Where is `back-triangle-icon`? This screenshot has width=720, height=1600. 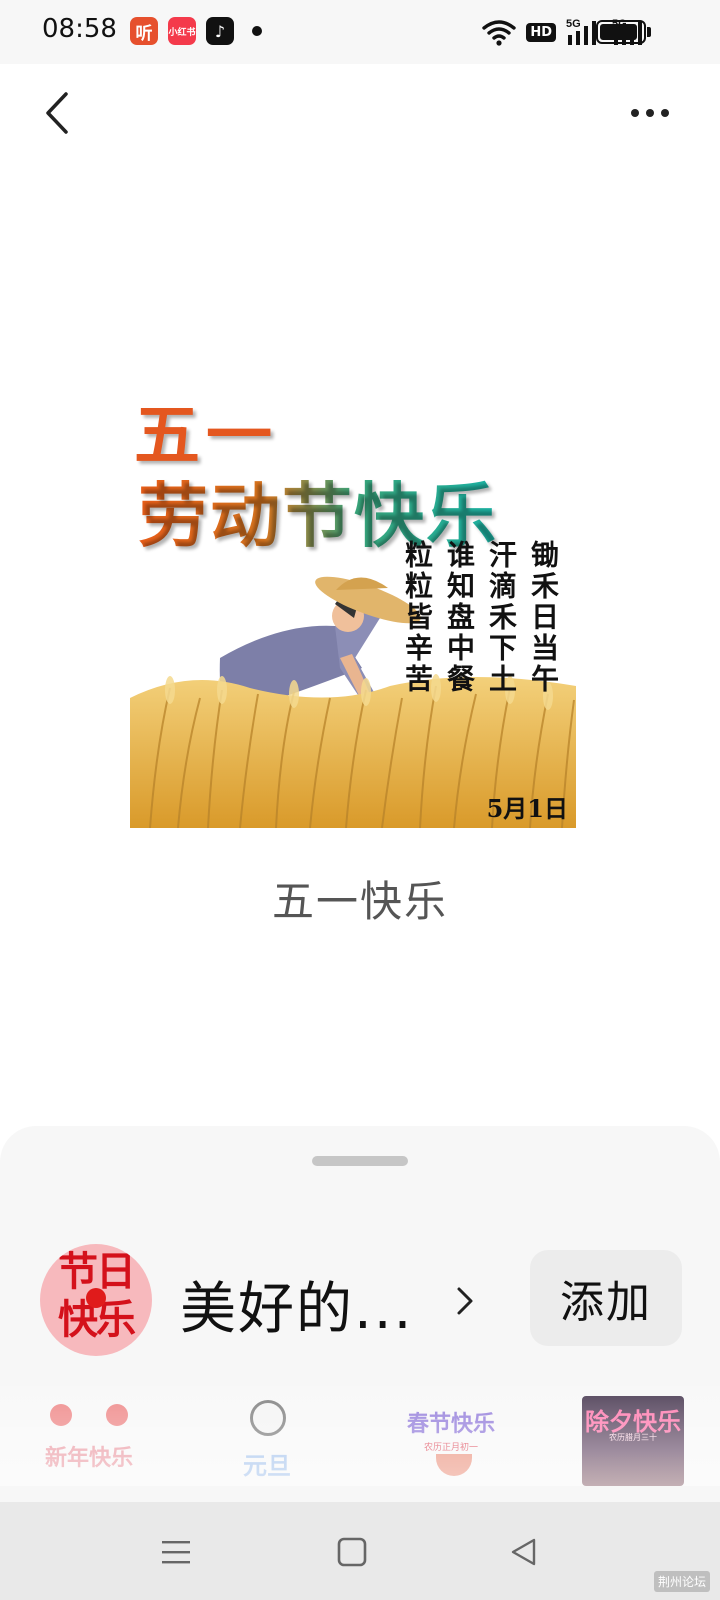 back-triangle-icon is located at coordinates (523, 1552).